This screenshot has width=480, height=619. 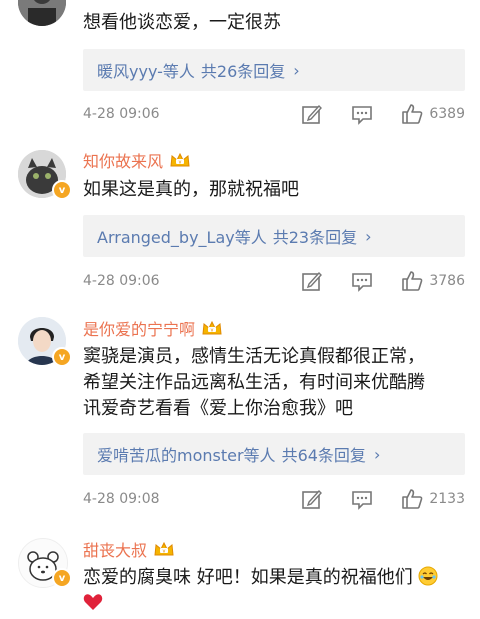 I want to click on avatar, so click(x=42, y=13).